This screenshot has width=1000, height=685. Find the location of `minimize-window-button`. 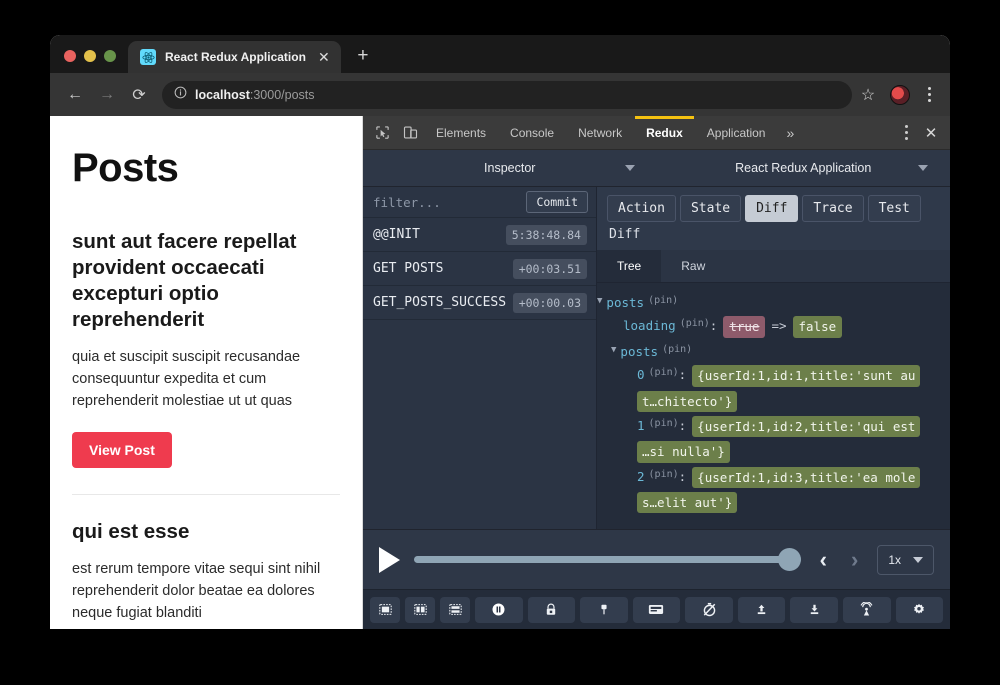

minimize-window-button is located at coordinates (90, 56).